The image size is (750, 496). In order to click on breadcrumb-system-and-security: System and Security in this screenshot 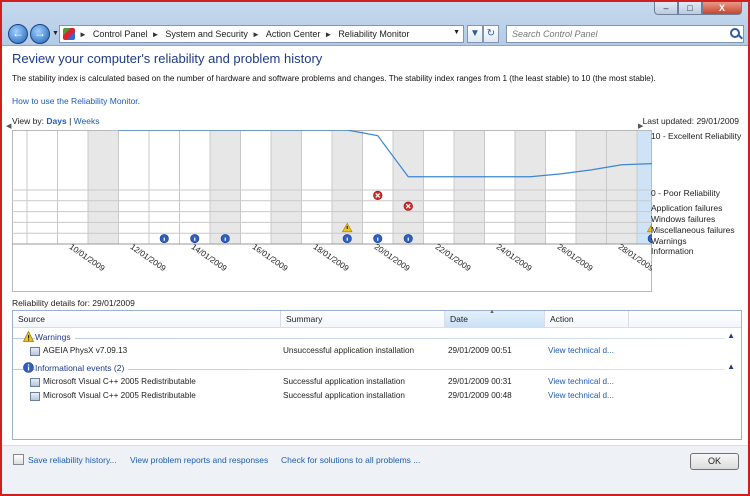, I will do `click(206, 34)`.